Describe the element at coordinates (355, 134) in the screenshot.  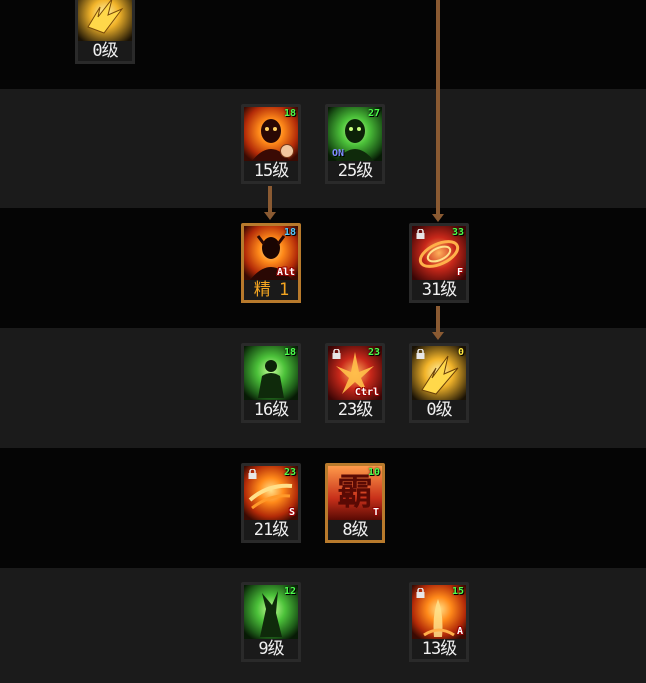
I see `skill-icon-frame: 27 ON` at that location.